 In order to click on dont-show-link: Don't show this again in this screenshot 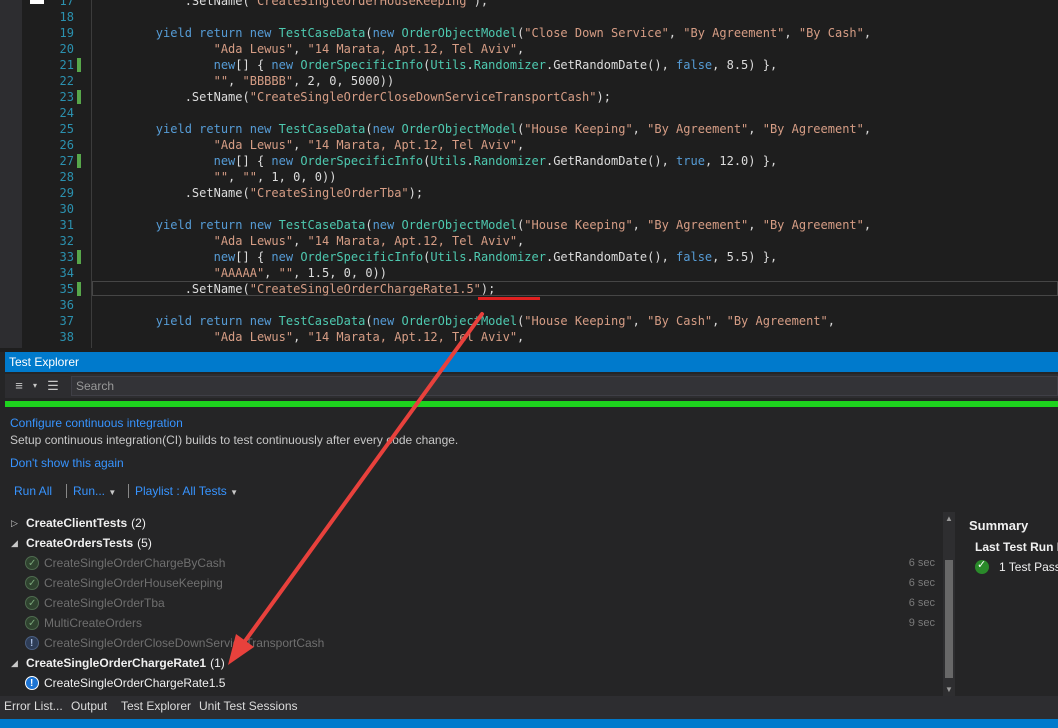, I will do `click(67, 463)`.